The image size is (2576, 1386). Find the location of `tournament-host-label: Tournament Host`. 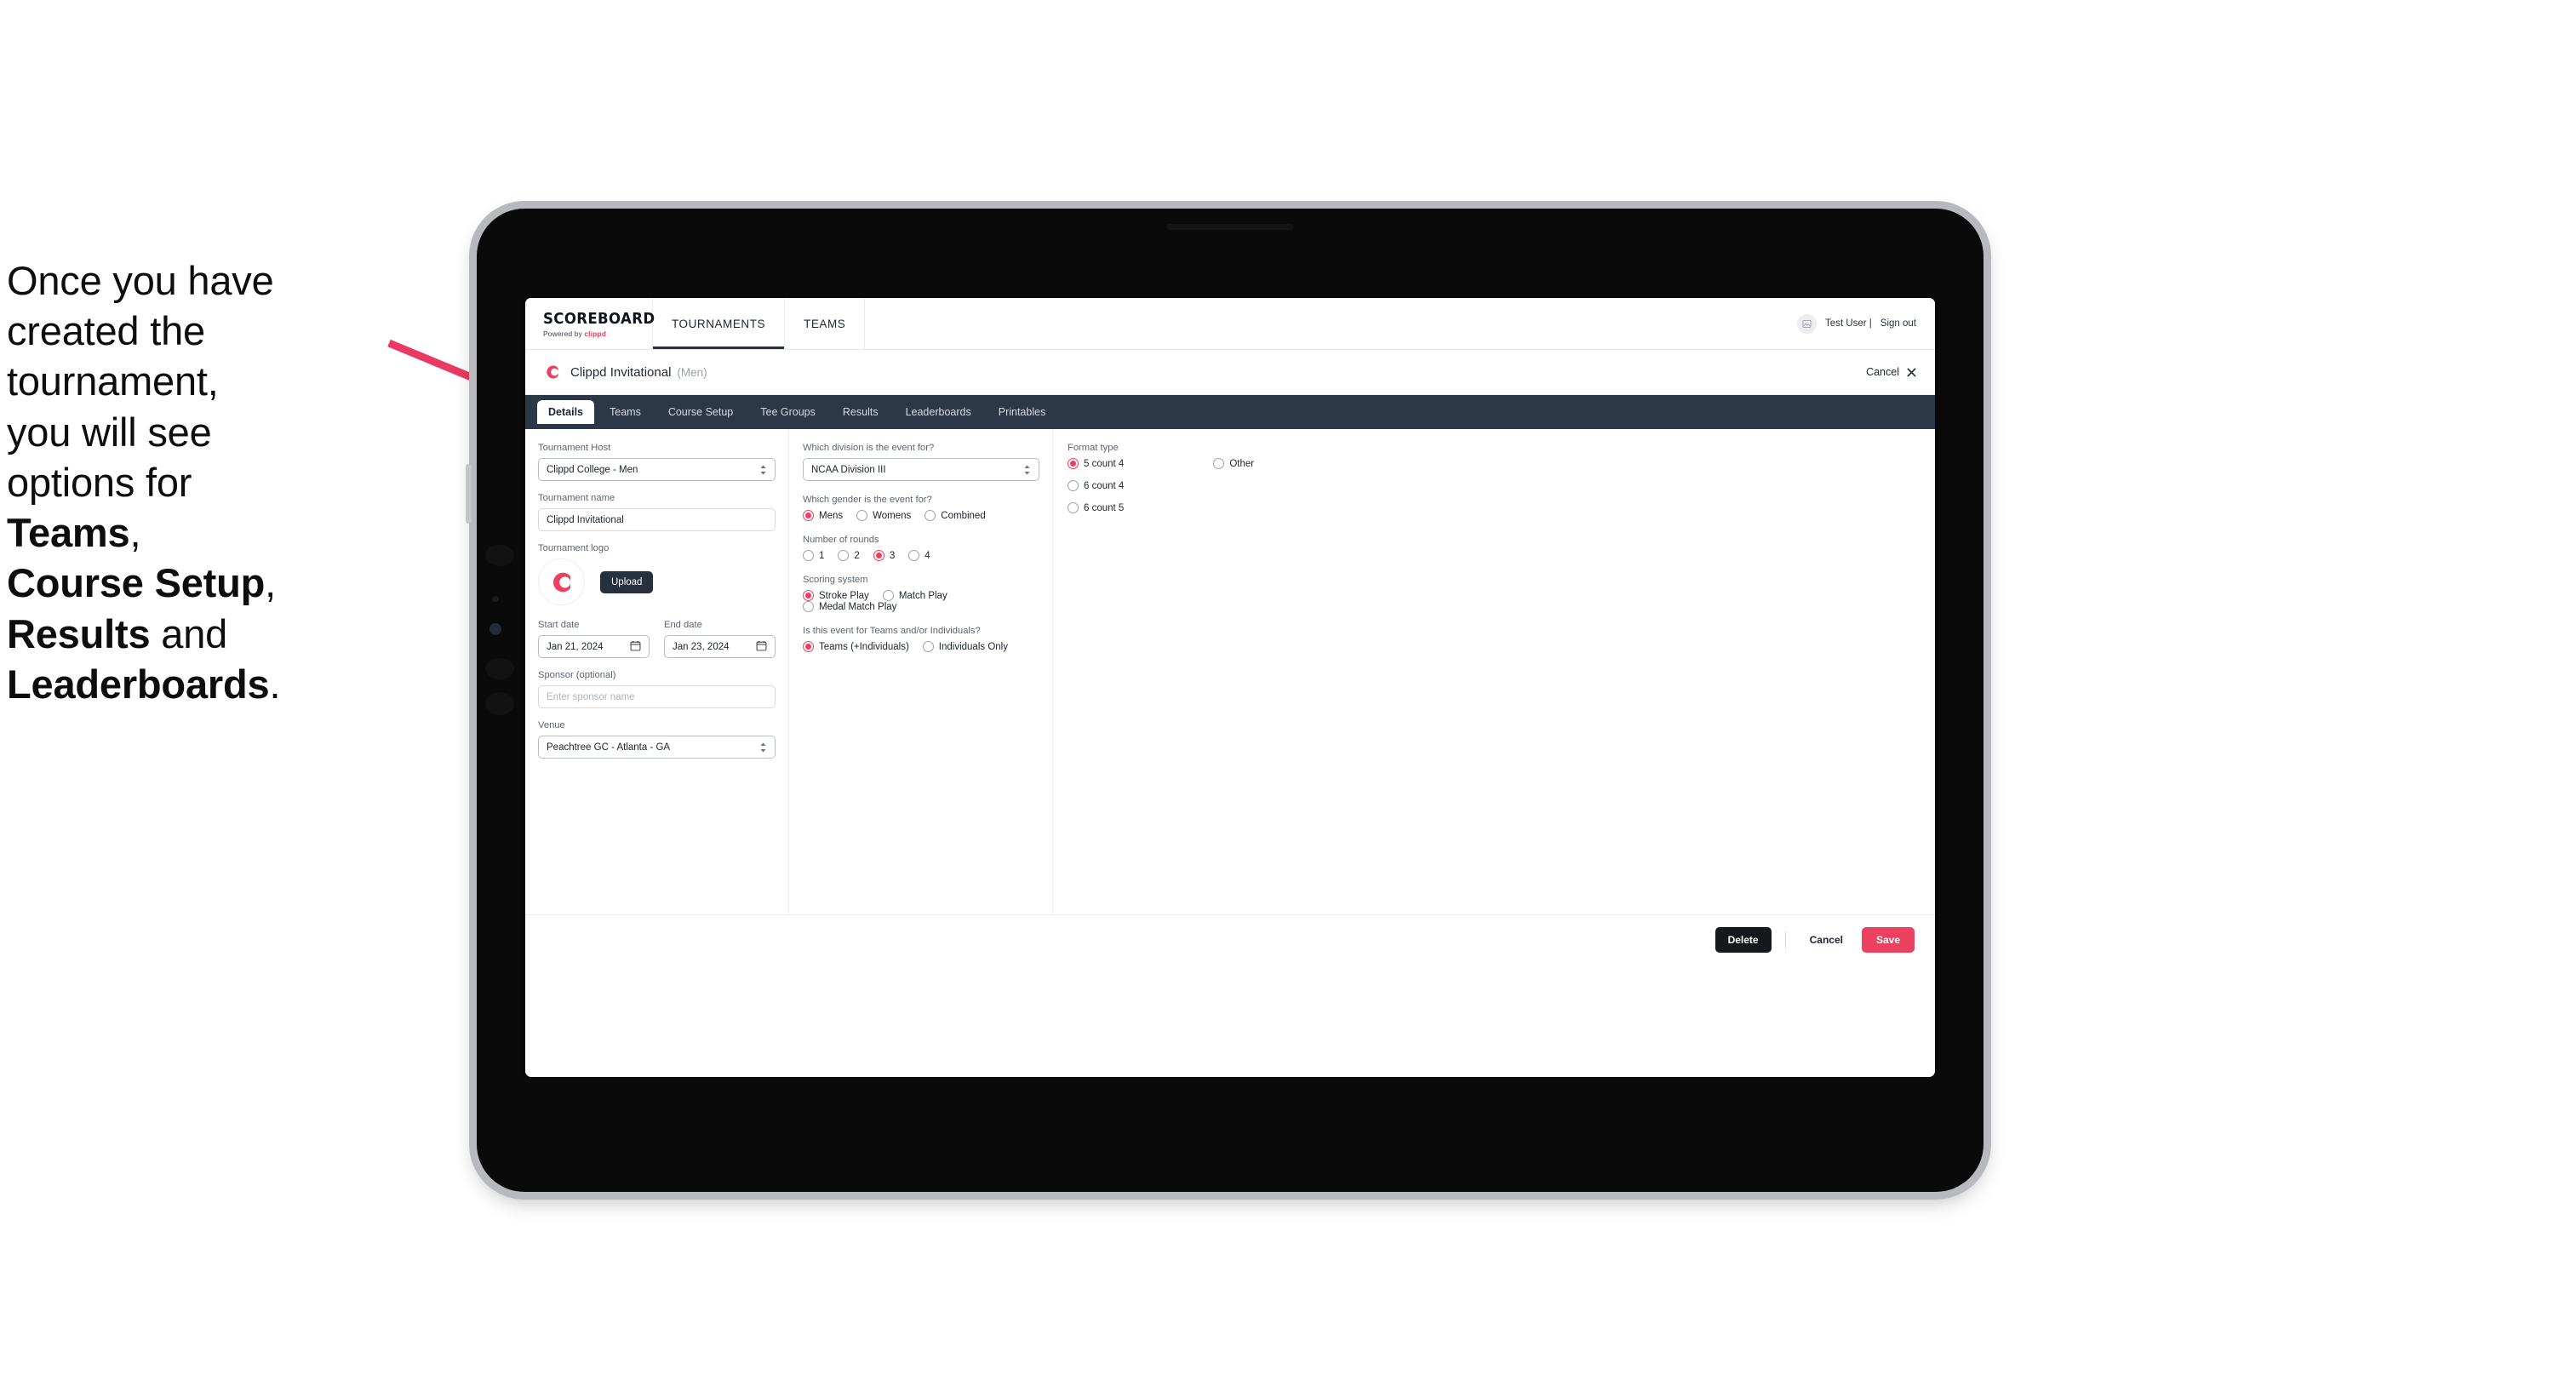

tournament-host-label: Tournament Host is located at coordinates (574, 448).